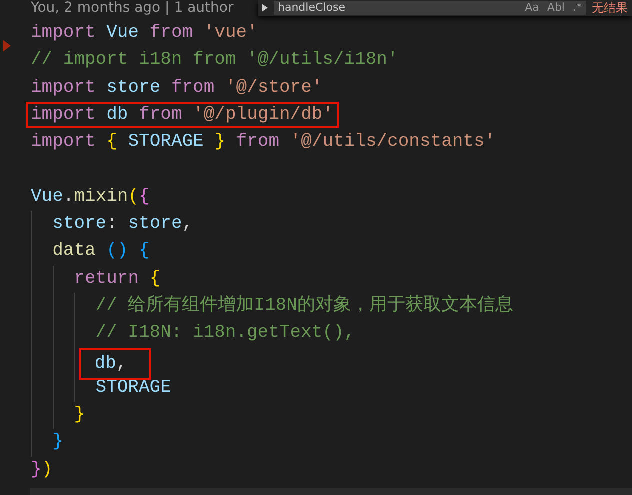 This screenshot has height=495, width=632. I want to click on option-toggle: Aa, so click(532, 8).